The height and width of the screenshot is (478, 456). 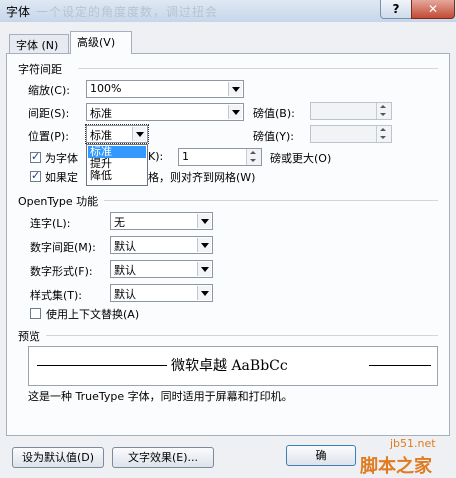 I want to click on contextual-checkbox, so click(x=35, y=313).